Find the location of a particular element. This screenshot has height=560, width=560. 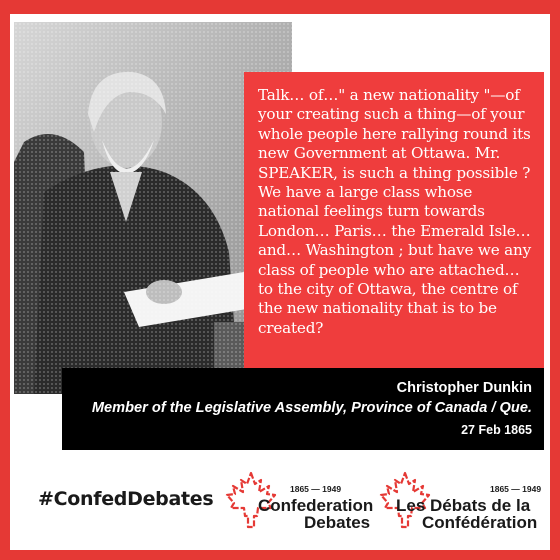

logo-fr-line2: Confédération is located at coordinates (480, 522).